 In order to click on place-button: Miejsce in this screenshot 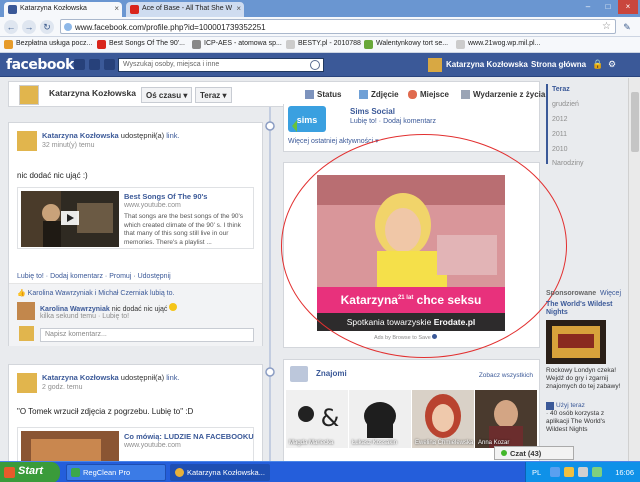, I will do `click(428, 94)`.